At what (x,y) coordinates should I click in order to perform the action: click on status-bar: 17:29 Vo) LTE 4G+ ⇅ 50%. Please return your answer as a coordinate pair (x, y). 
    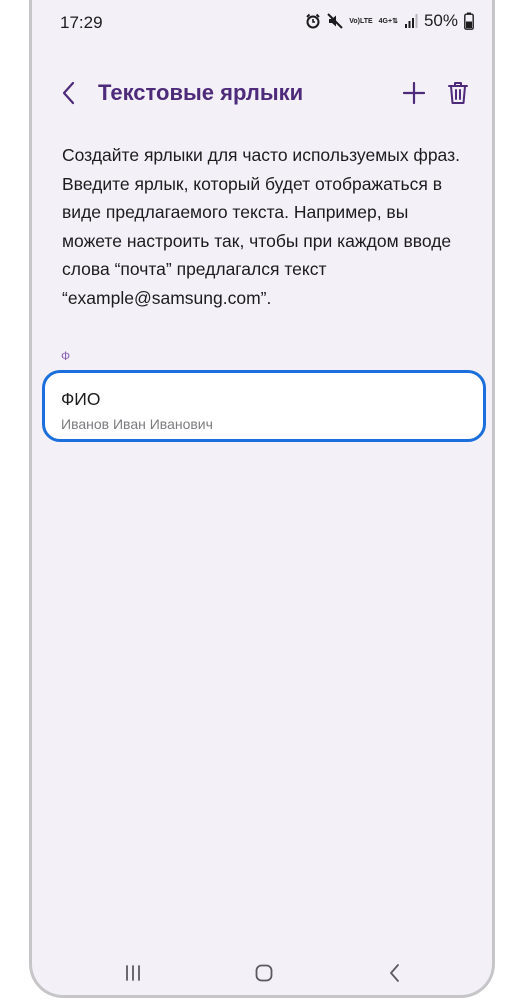
    Looking at the image, I should click on (262, 23).